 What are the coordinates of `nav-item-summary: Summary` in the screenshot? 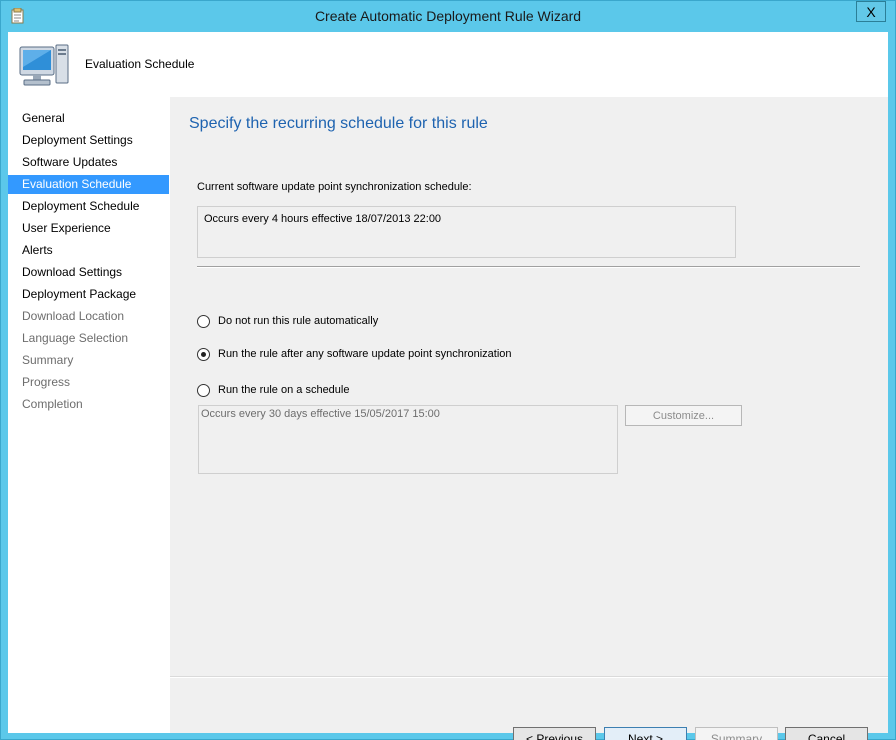 It's located at (48, 360).